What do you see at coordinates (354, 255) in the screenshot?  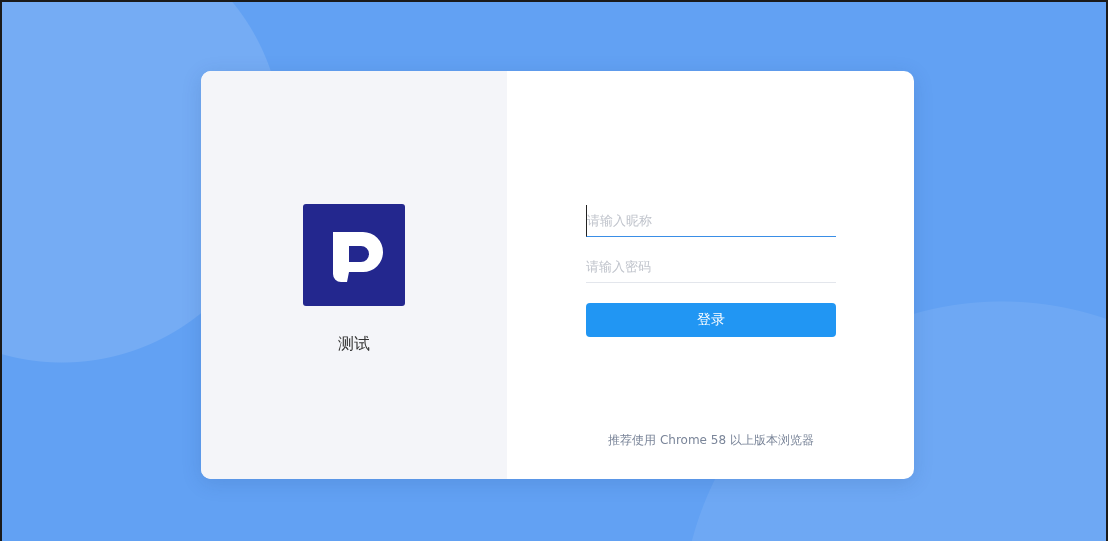 I see `logo-icon` at bounding box center [354, 255].